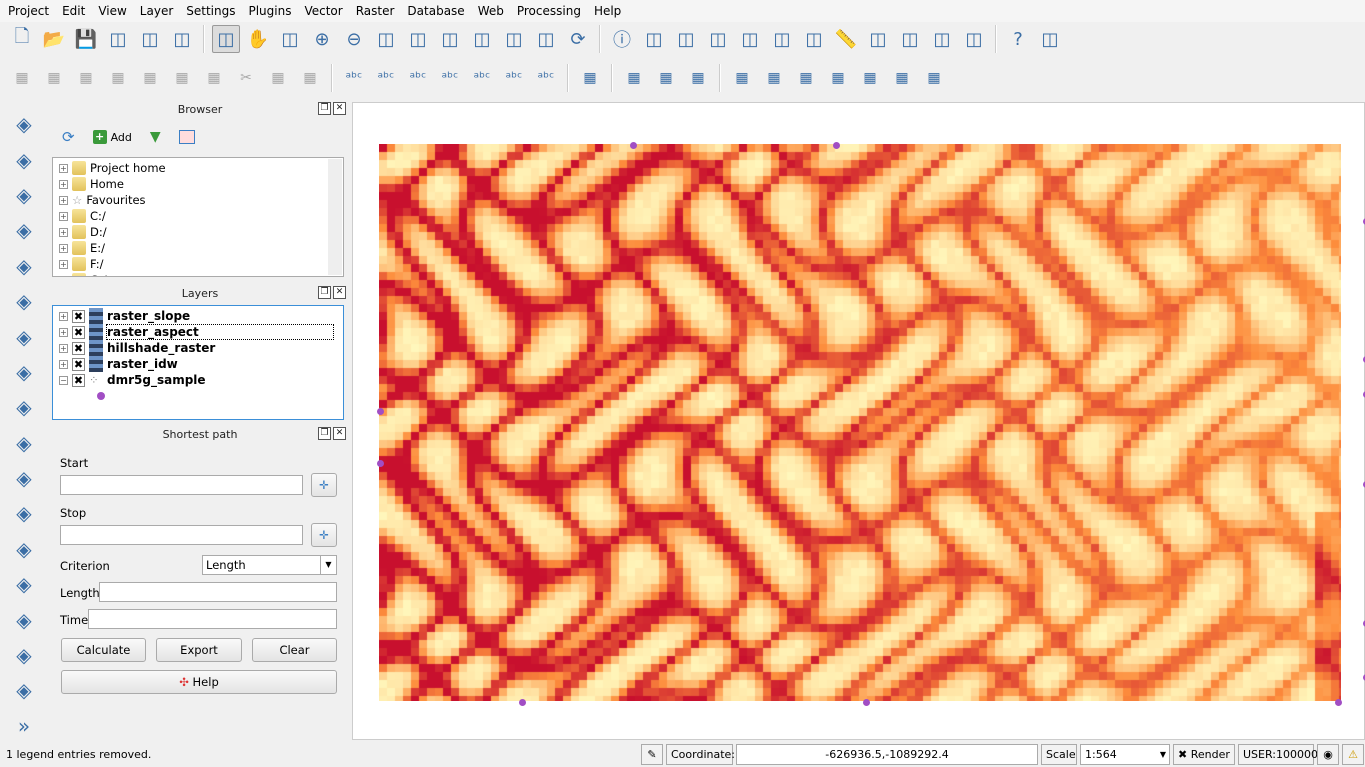 This screenshot has width=1365, height=767. Describe the element at coordinates (24, 230) in the screenshot. I see `add-spatialite-button: ◈` at that location.